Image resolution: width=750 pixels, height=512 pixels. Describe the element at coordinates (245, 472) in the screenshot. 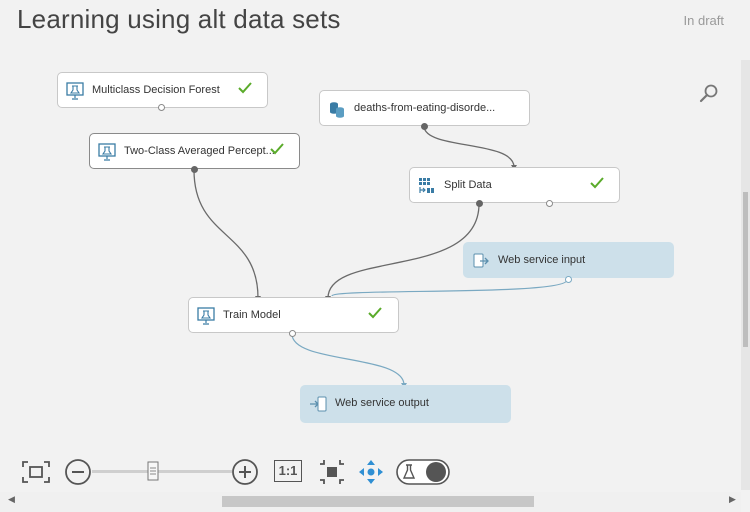

I see `zoom-in-button` at that location.